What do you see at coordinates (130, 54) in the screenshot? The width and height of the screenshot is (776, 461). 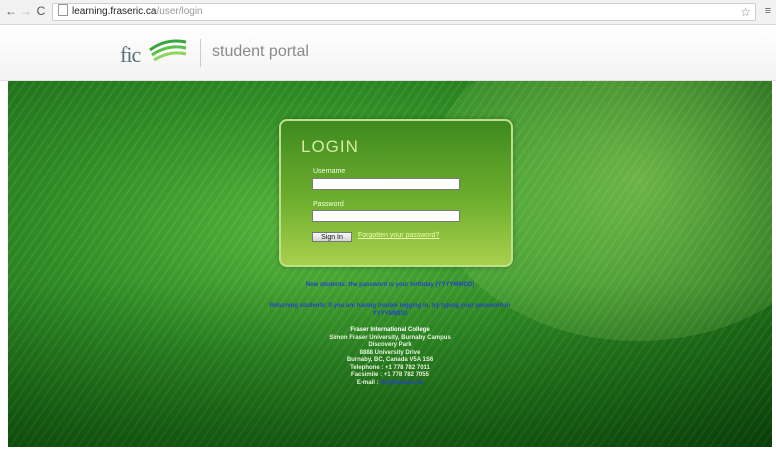 I see `logo-text: fic` at bounding box center [130, 54].